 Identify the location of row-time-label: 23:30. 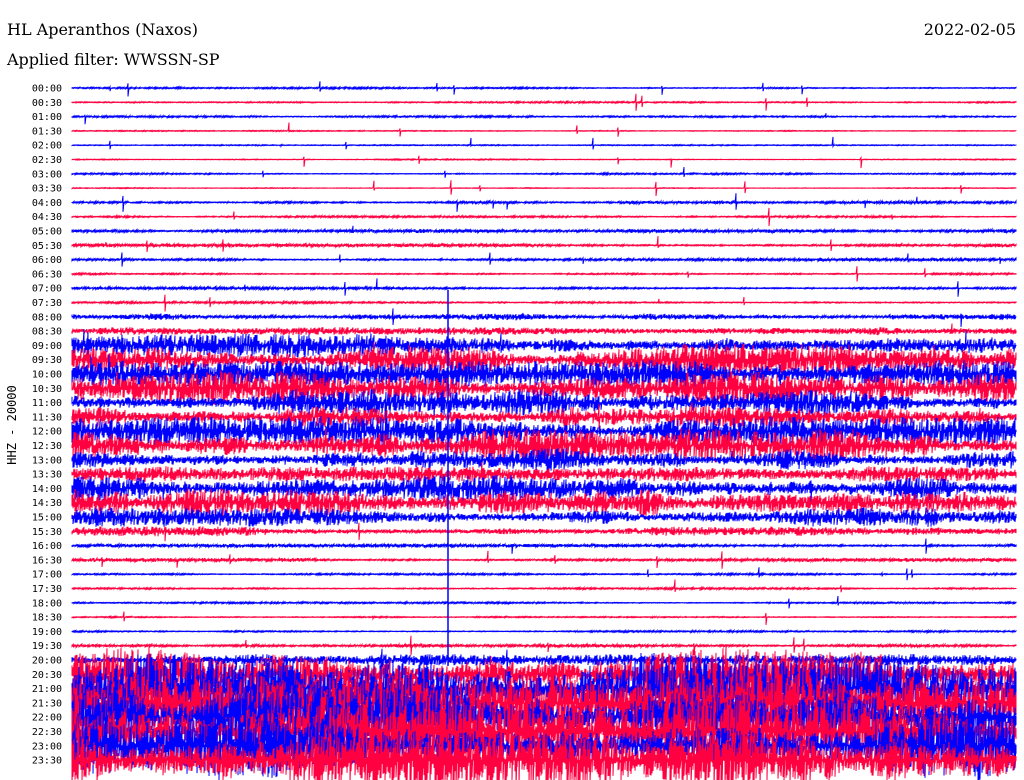
(47, 761).